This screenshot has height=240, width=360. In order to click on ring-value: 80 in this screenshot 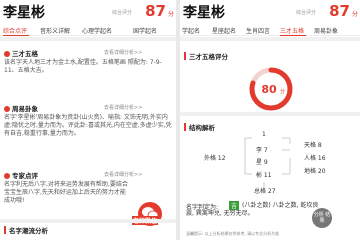, I will do `click(269, 89)`.